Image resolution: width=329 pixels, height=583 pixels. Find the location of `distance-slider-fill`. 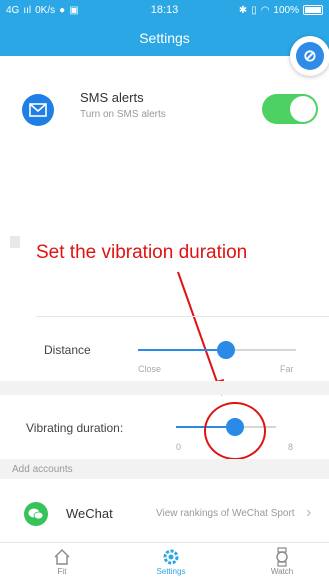

distance-slider-fill is located at coordinates (182, 350).